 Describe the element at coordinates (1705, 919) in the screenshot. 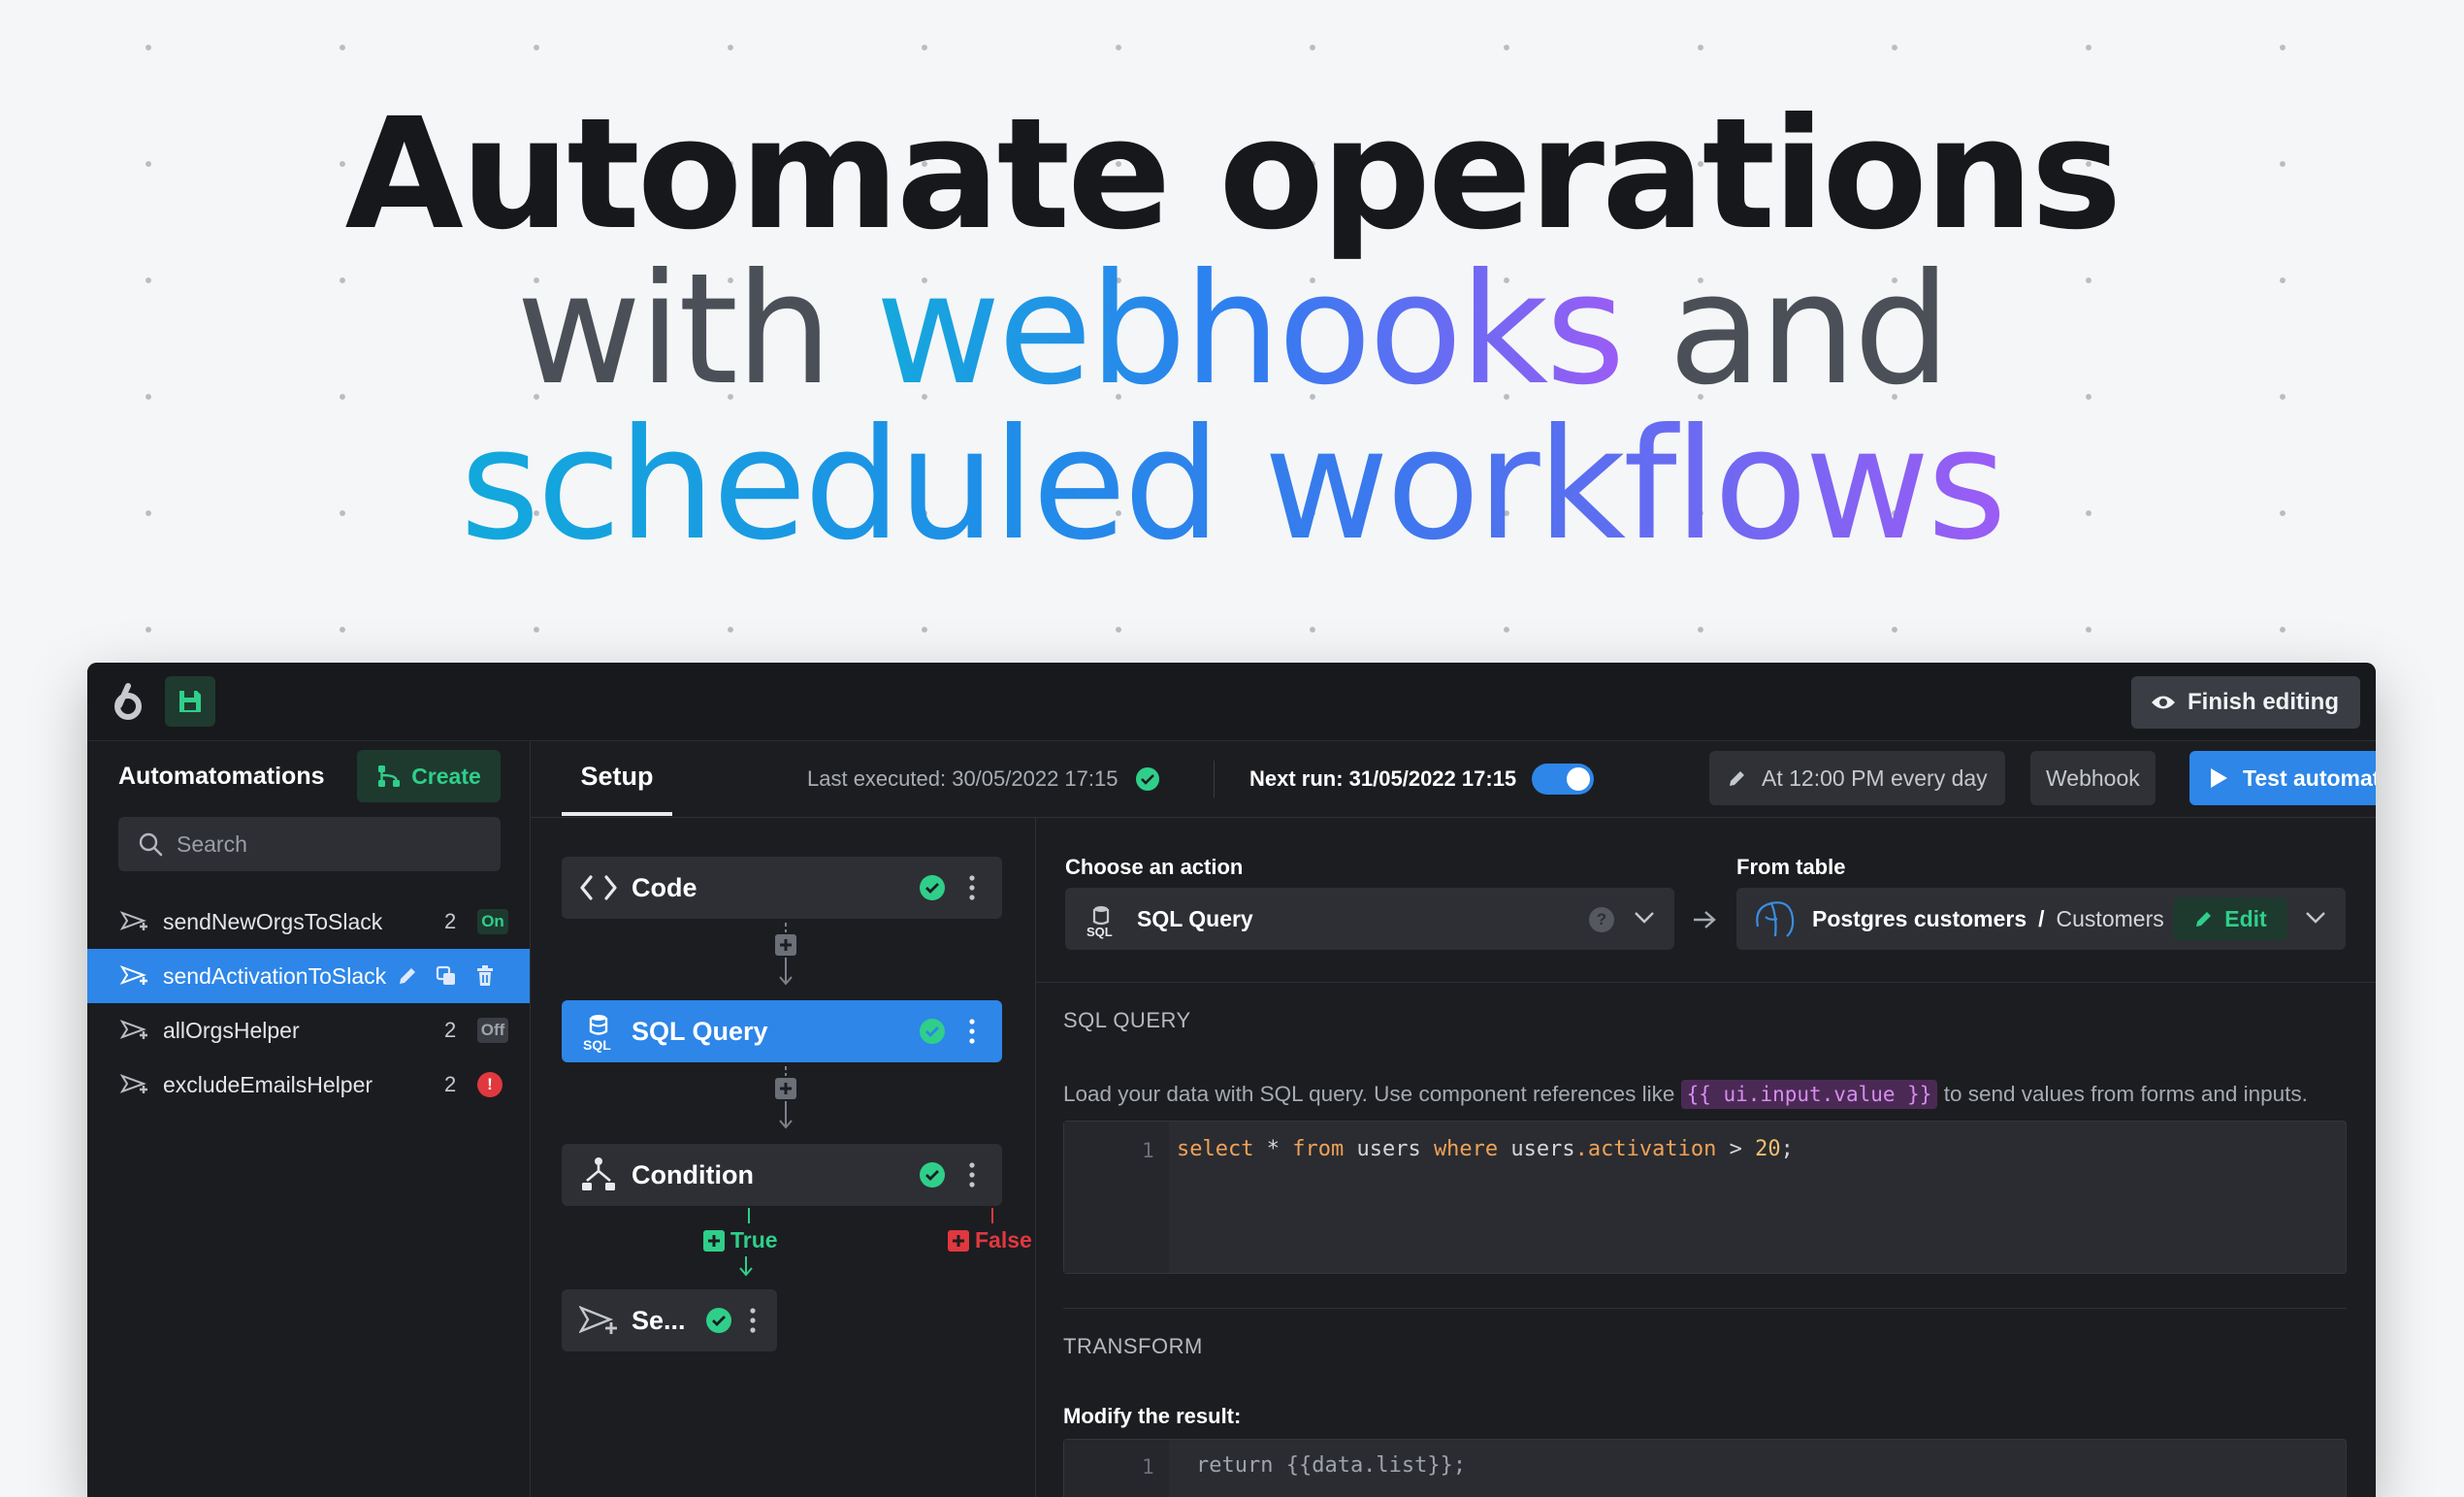

I see `arrow-right-icon` at that location.